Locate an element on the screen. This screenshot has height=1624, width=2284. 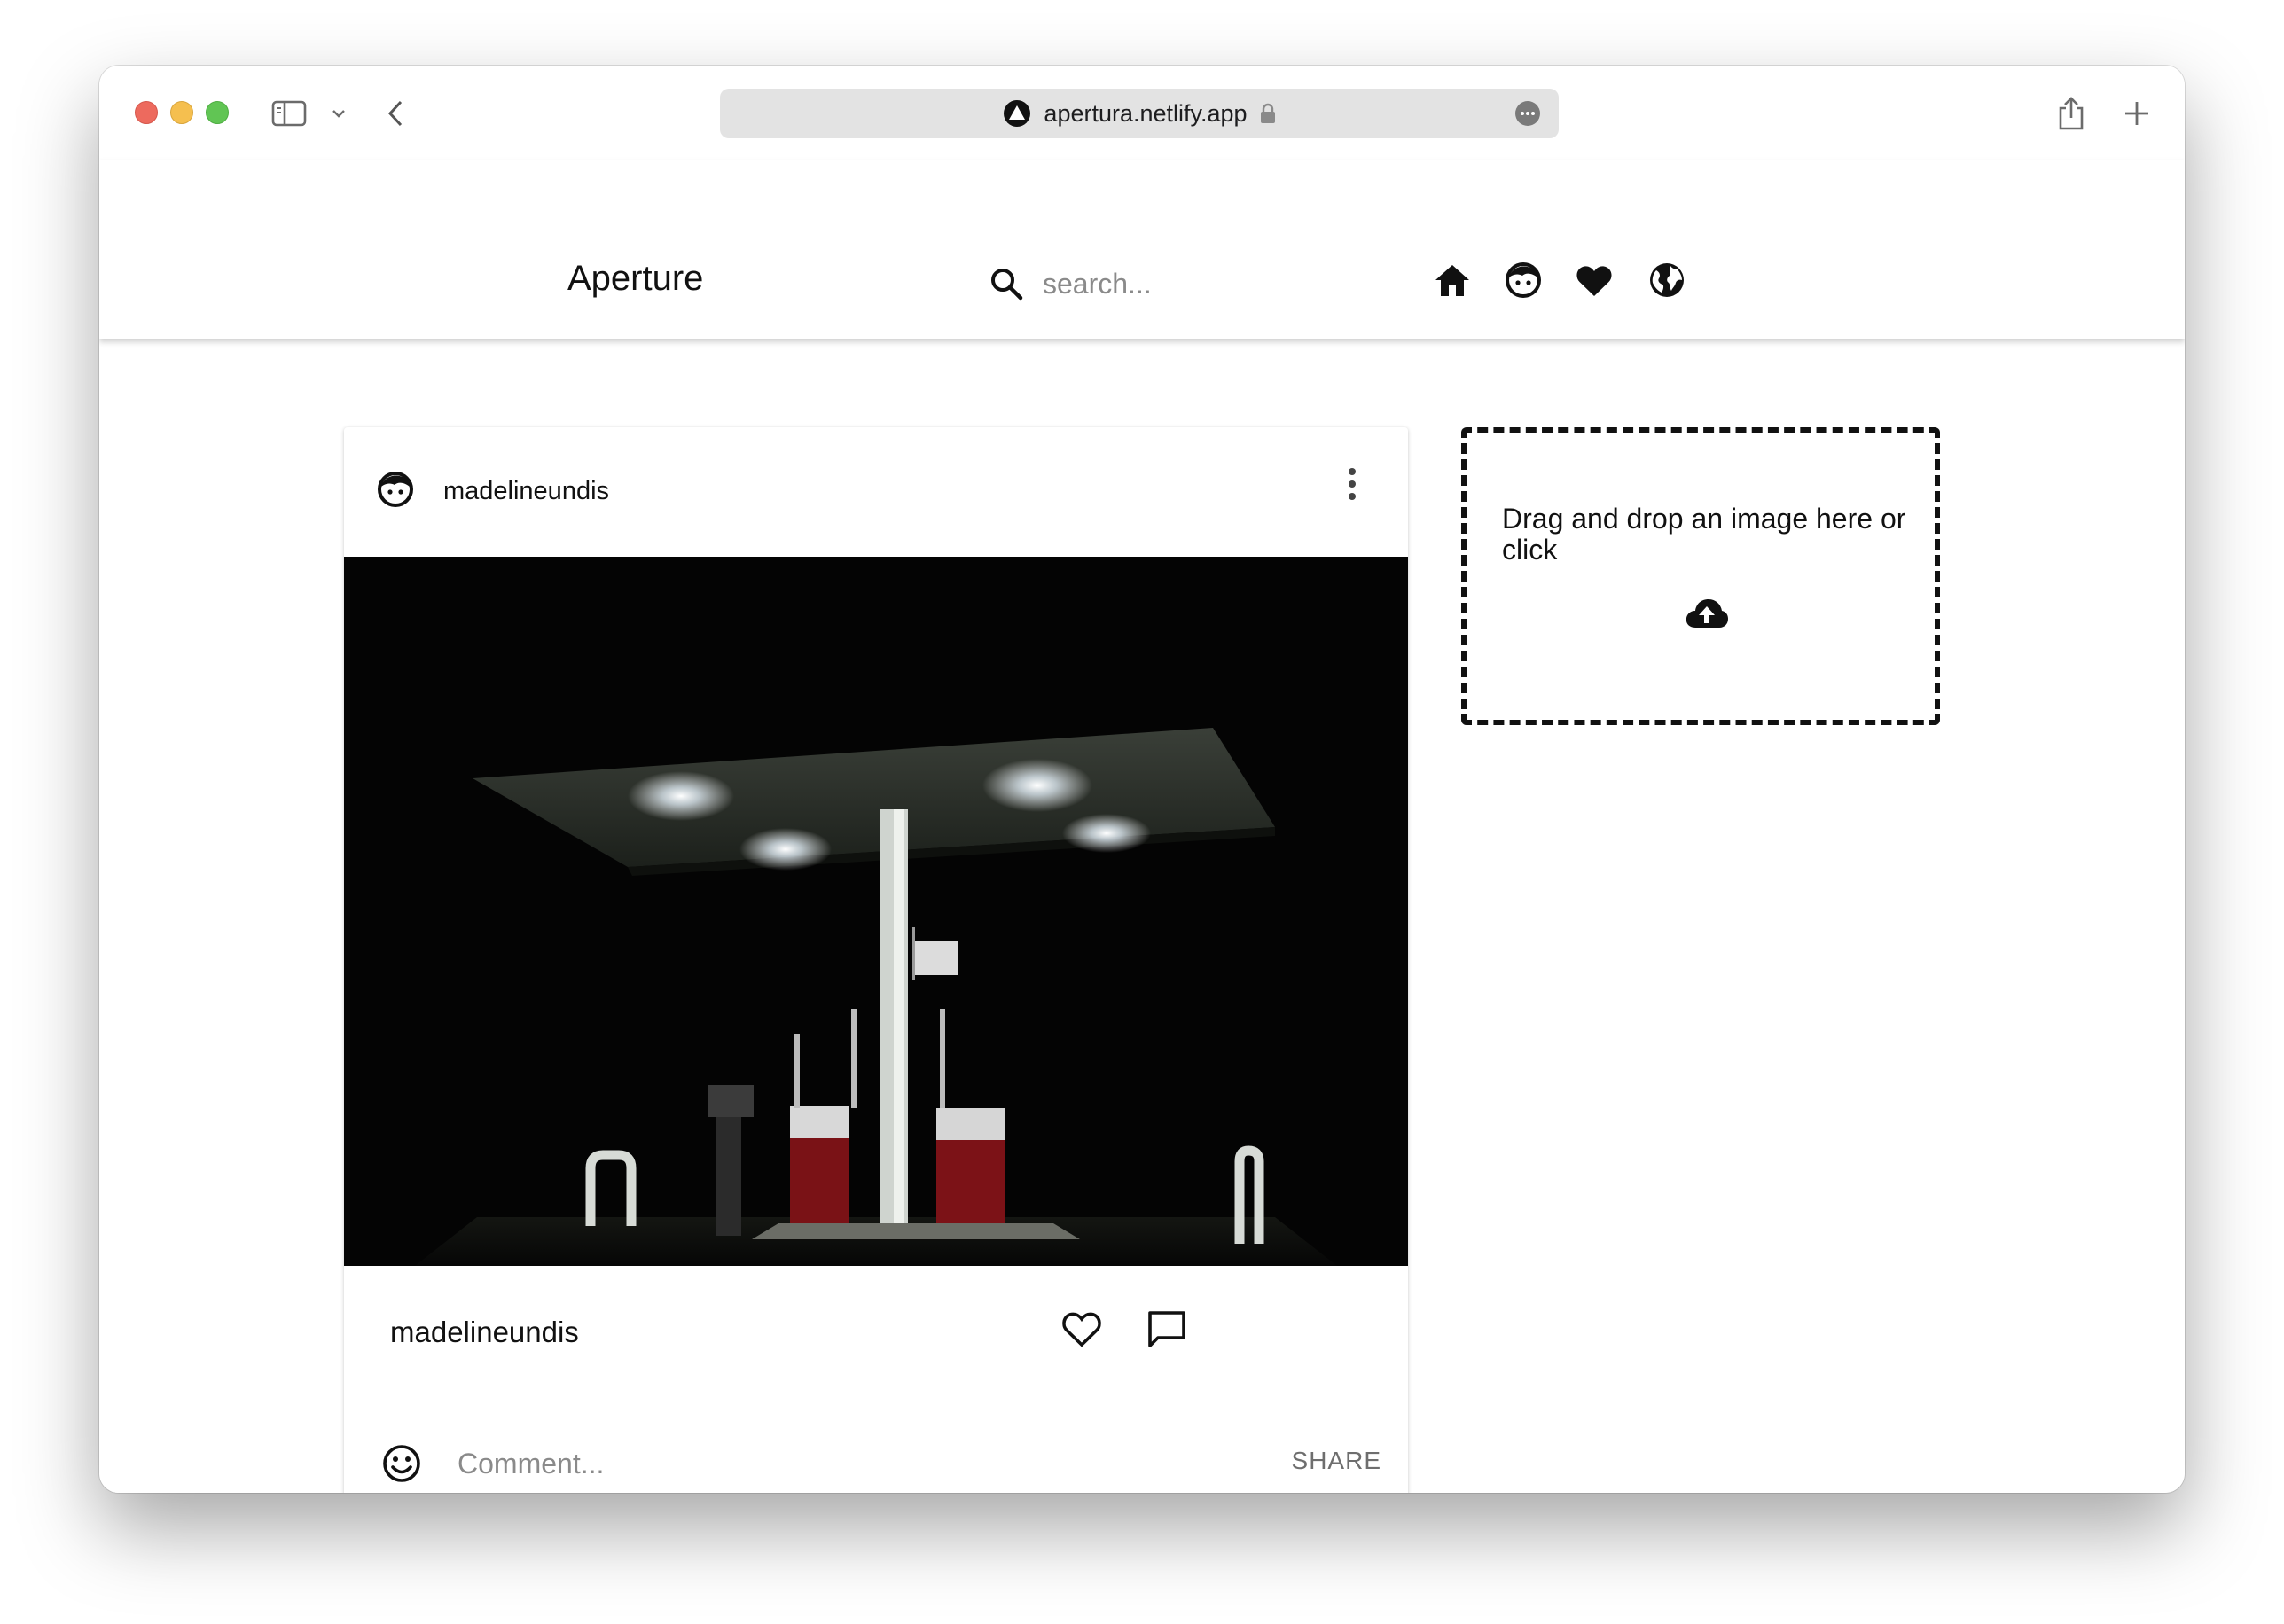
comment-input is located at coordinates (839, 1463).